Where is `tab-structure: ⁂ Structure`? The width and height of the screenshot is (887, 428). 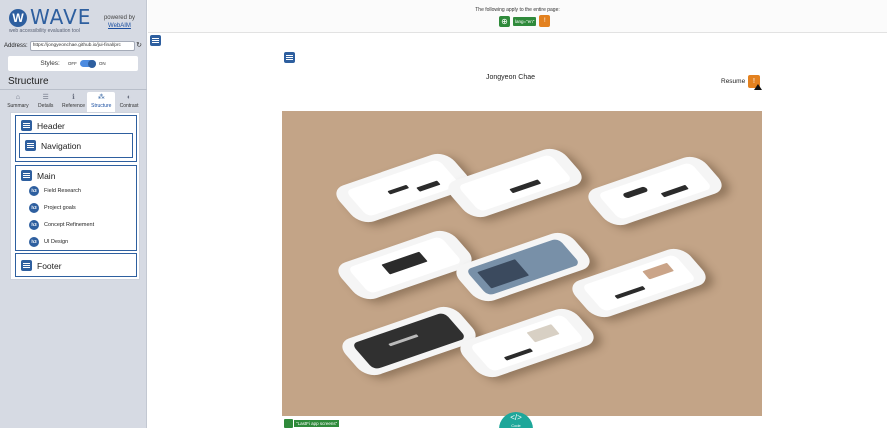
tab-structure: ⁂ Structure is located at coordinates (101, 102).